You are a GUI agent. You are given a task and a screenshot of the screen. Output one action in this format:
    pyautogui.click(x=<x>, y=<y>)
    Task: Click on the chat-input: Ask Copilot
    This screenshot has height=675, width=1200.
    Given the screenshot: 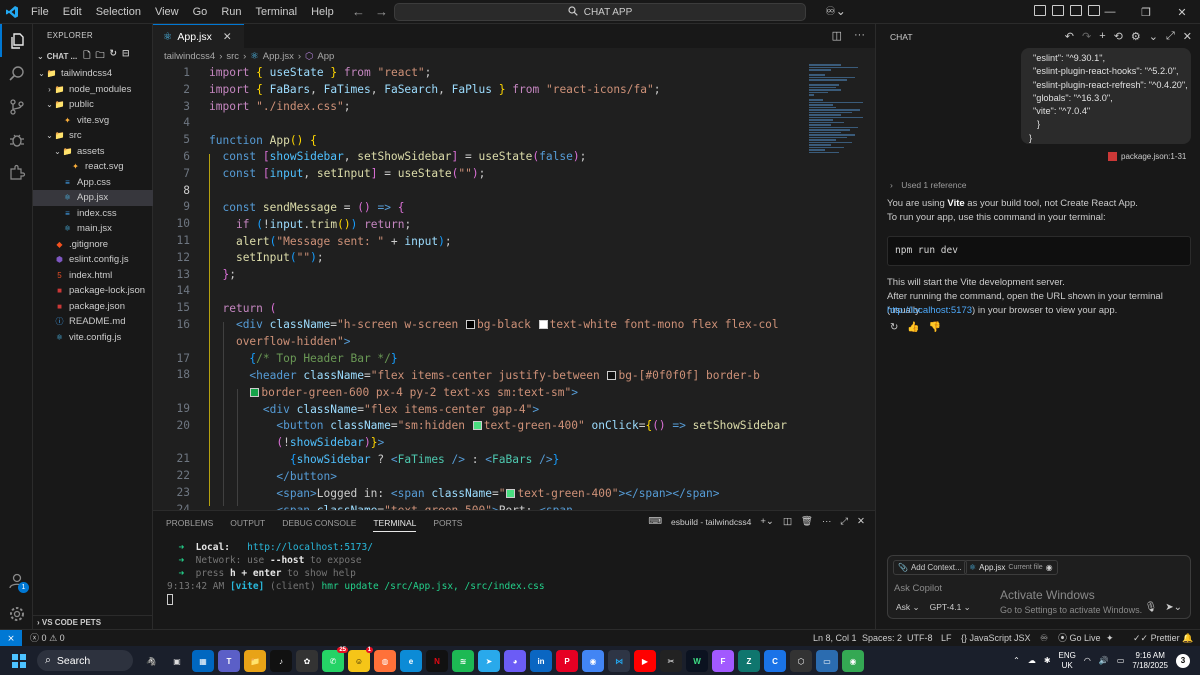 What is the action you would take?
    pyautogui.click(x=918, y=588)
    